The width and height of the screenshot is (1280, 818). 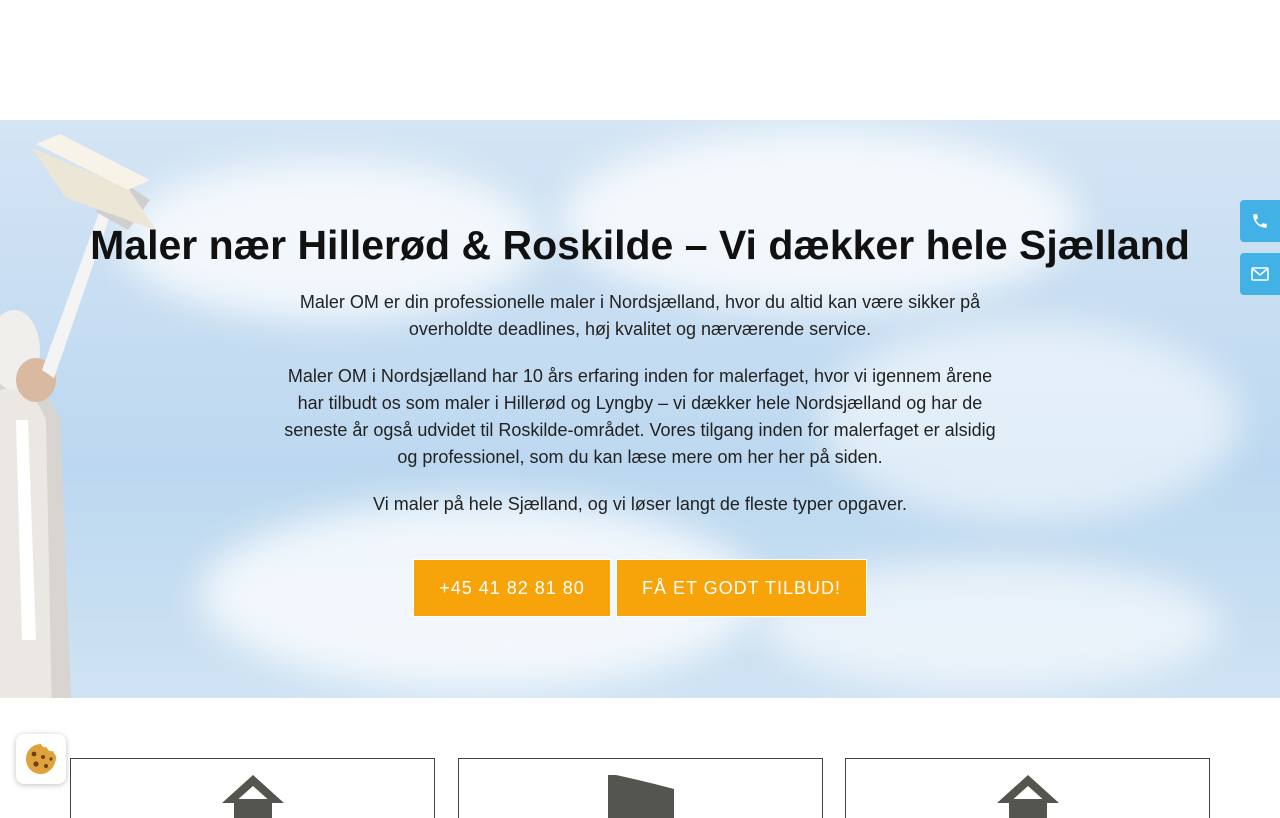 I want to click on services-section, so click(x=640, y=758).